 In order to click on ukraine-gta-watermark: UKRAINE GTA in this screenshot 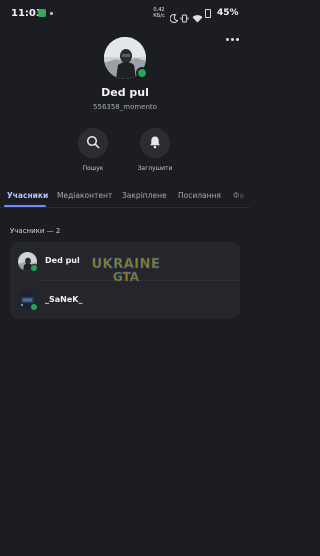, I will do `click(126, 271)`.